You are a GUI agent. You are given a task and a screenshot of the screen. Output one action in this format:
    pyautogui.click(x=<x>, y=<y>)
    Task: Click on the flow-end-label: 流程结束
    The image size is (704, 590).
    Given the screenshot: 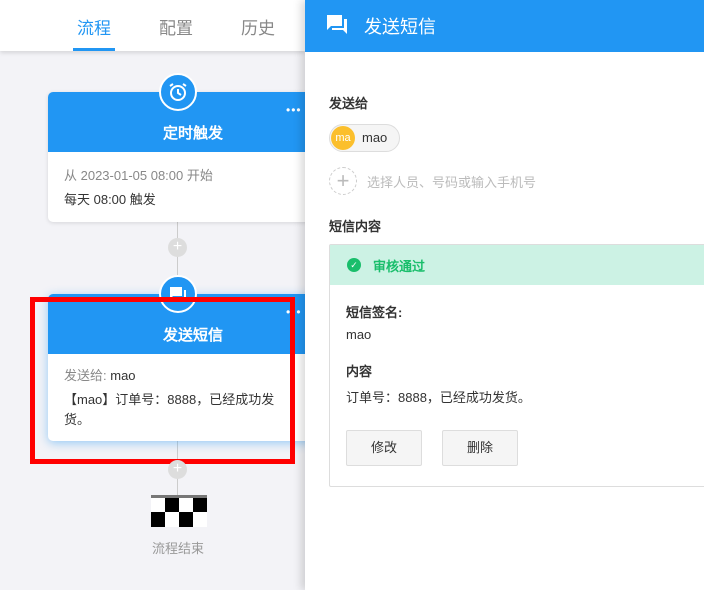 What is the action you would take?
    pyautogui.click(x=177, y=548)
    